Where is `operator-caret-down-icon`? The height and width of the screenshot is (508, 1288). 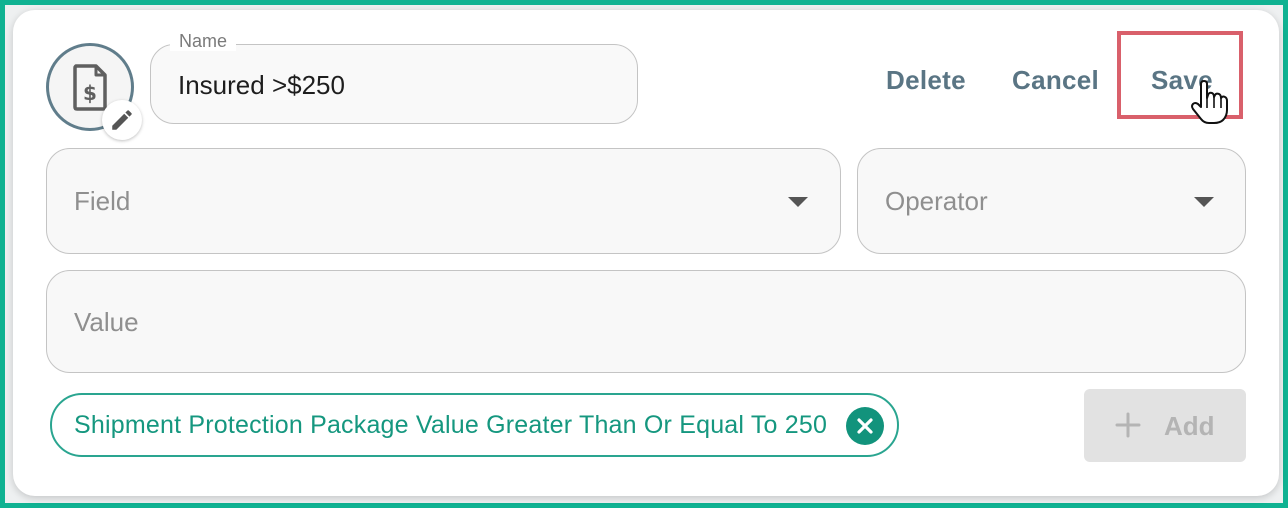 operator-caret-down-icon is located at coordinates (1204, 202).